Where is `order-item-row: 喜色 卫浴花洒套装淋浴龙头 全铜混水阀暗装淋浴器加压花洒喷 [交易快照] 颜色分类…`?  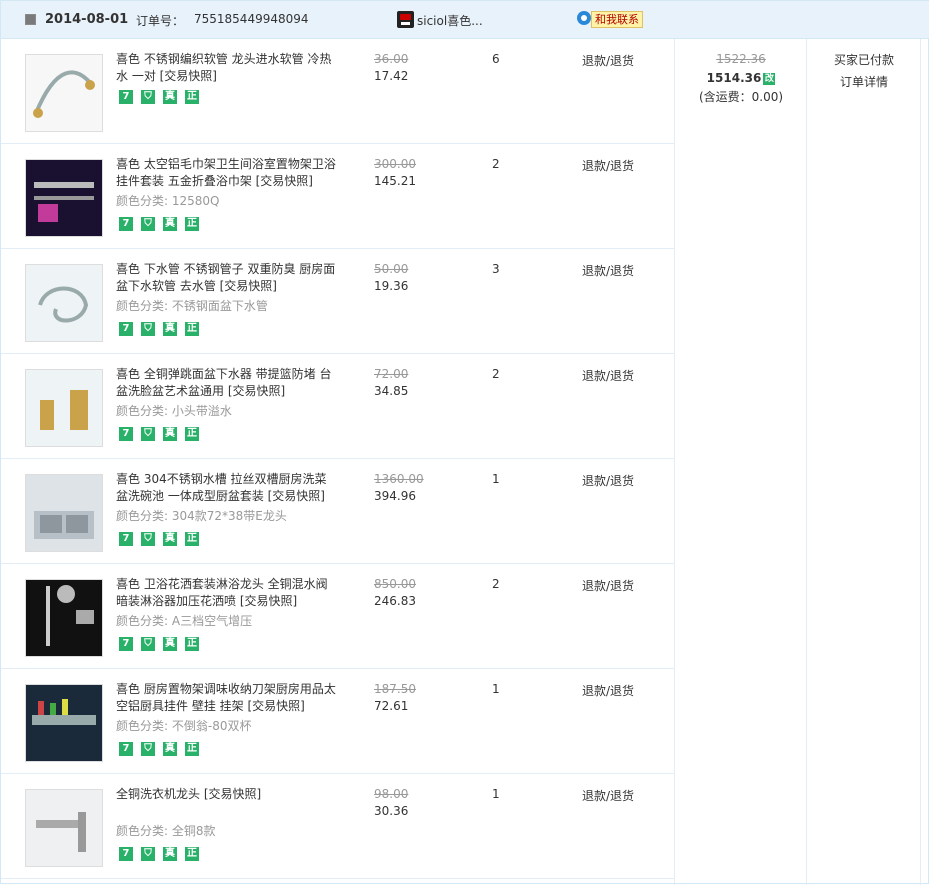
order-item-row: 喜色 卫浴花洒套装淋浴龙头 全铜混水阀暗装淋浴器加压花洒喷 [交易快照] 颜色分类… is located at coordinates (337, 616).